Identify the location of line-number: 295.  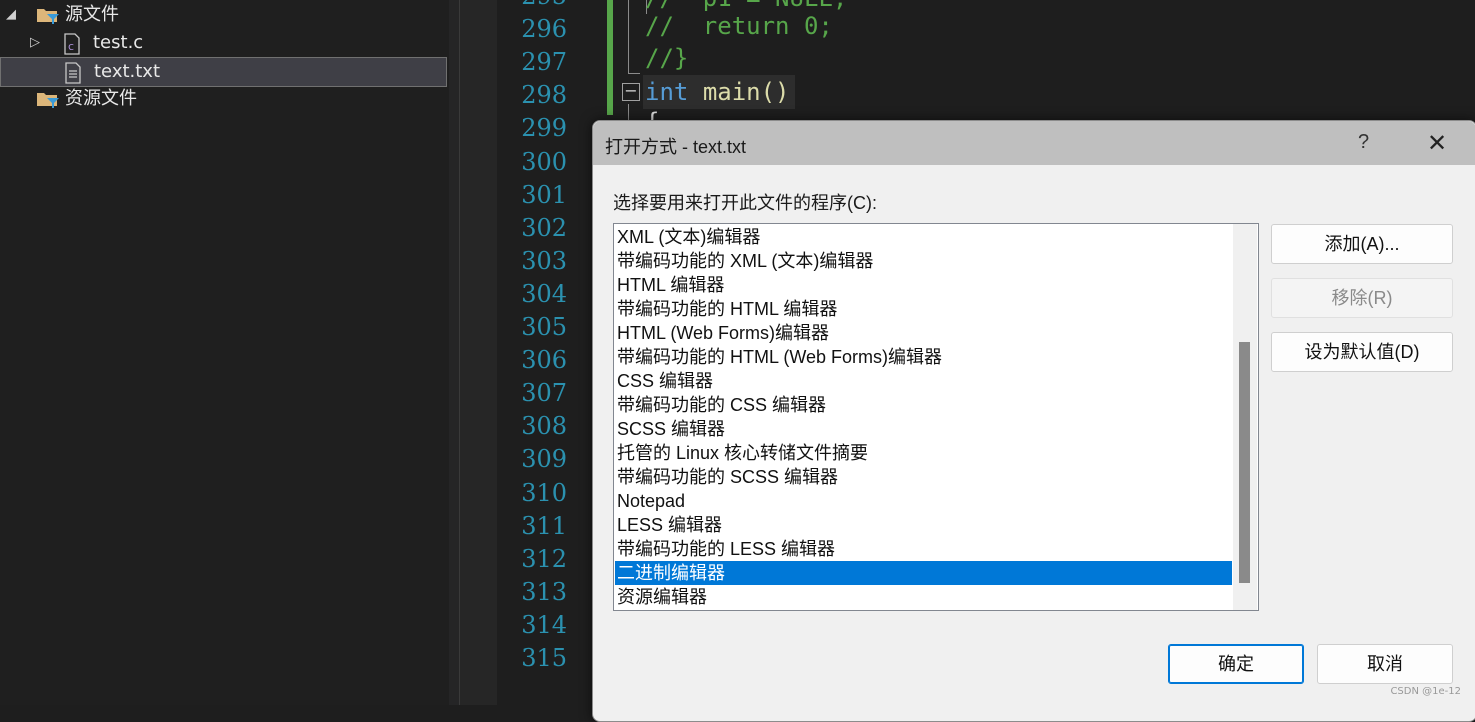
(532, 5).